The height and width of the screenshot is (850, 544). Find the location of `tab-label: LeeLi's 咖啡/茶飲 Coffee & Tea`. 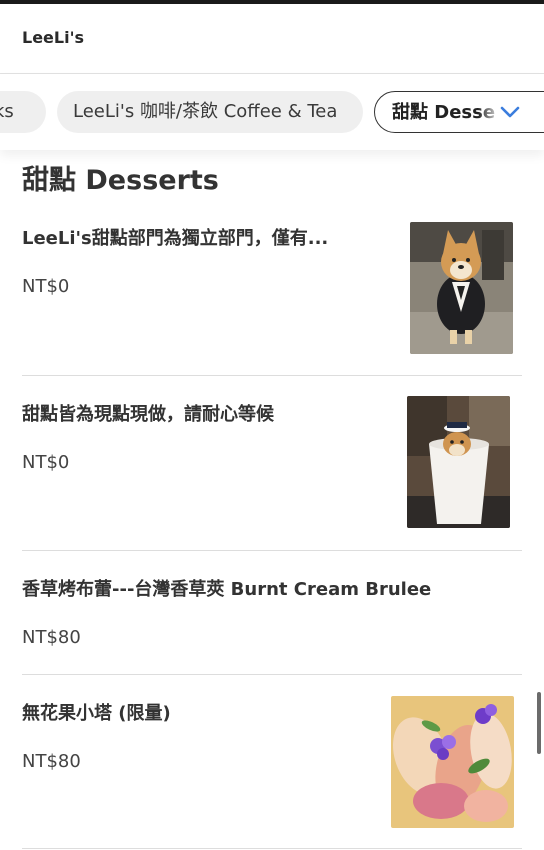

tab-label: LeeLi's 咖啡/茶飲 Coffee & Tea is located at coordinates (205, 111).